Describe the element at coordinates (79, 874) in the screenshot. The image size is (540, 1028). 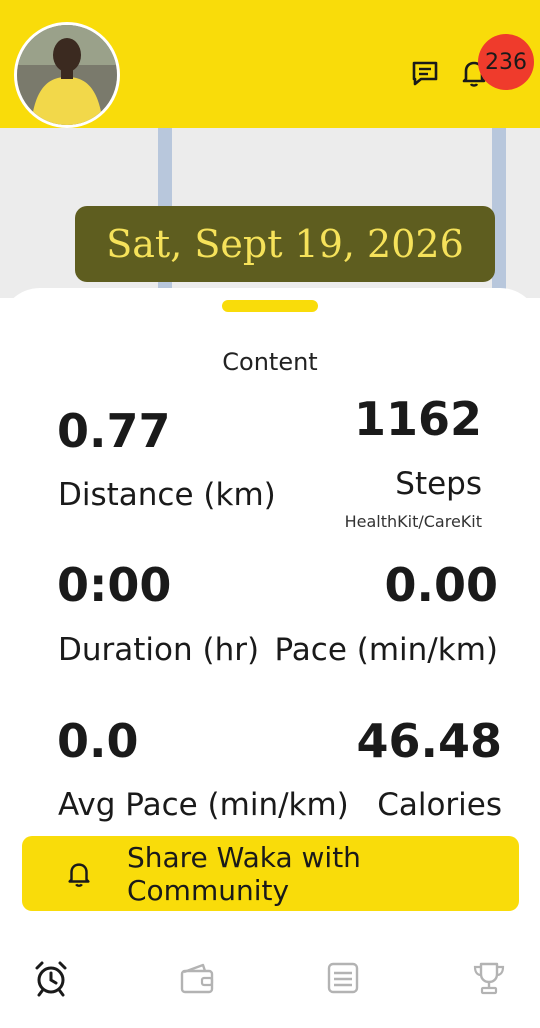
I see `bell-icon` at that location.